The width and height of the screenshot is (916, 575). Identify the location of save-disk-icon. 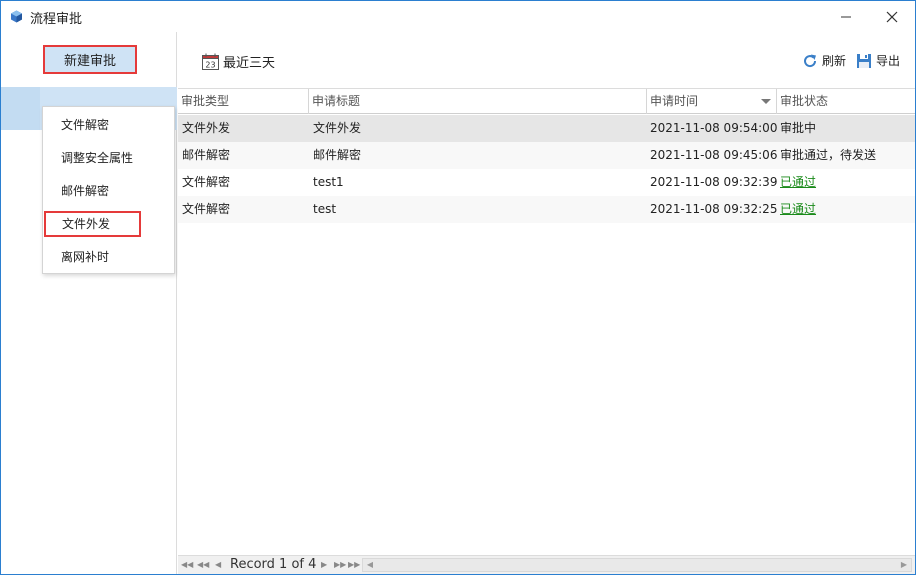
(864, 60).